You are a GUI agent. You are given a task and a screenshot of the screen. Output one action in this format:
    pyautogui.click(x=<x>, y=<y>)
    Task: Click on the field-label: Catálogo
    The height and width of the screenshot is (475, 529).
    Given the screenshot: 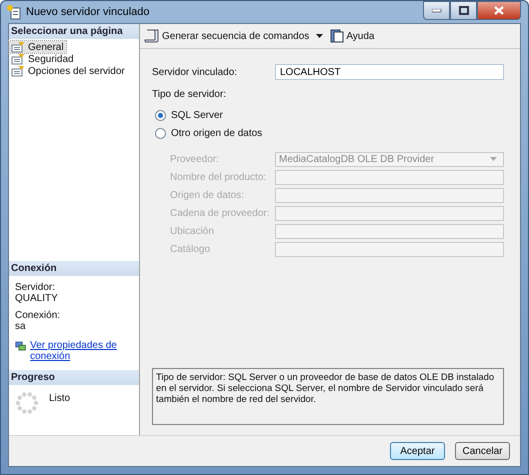 What is the action you would take?
    pyautogui.click(x=191, y=249)
    